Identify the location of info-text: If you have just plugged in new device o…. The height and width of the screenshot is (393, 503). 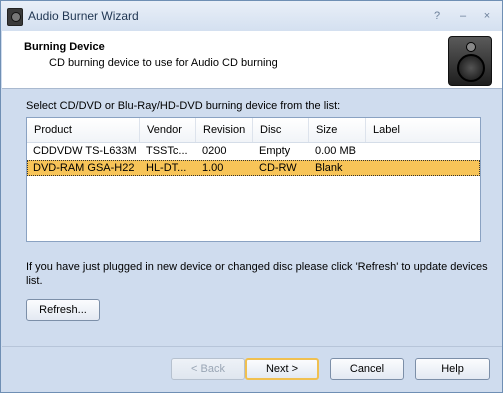
(257, 274).